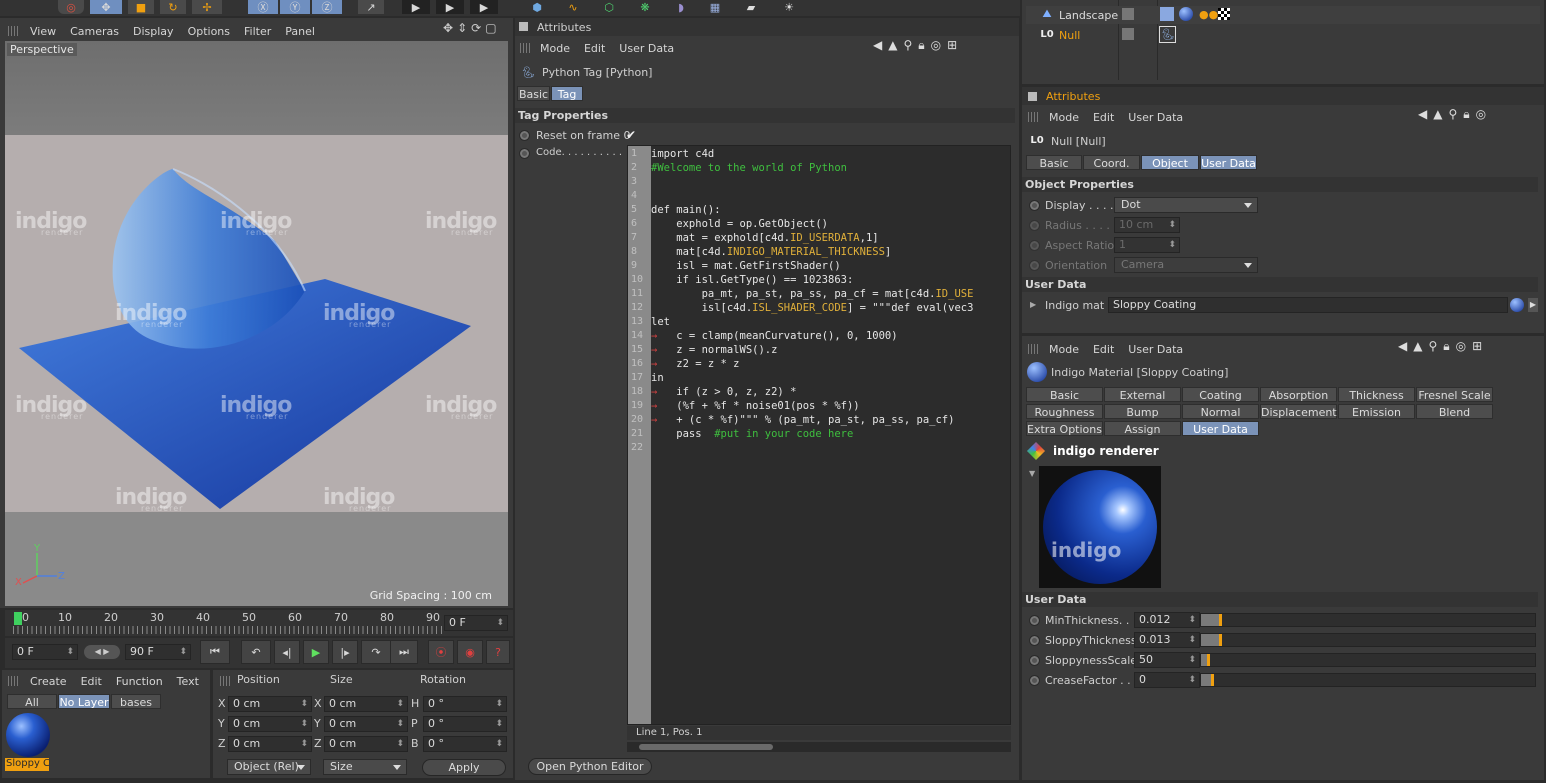 This screenshot has width=1546, height=783. What do you see at coordinates (1167, 640) in the screenshot?
I see `sloppy-thickness-field: 0.013` at bounding box center [1167, 640].